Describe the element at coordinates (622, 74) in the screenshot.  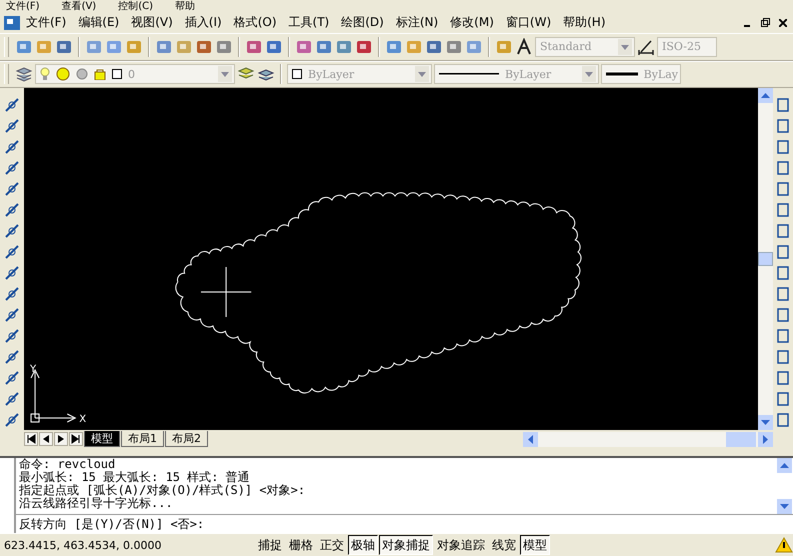
I see `thick-line-sample-icon` at that location.